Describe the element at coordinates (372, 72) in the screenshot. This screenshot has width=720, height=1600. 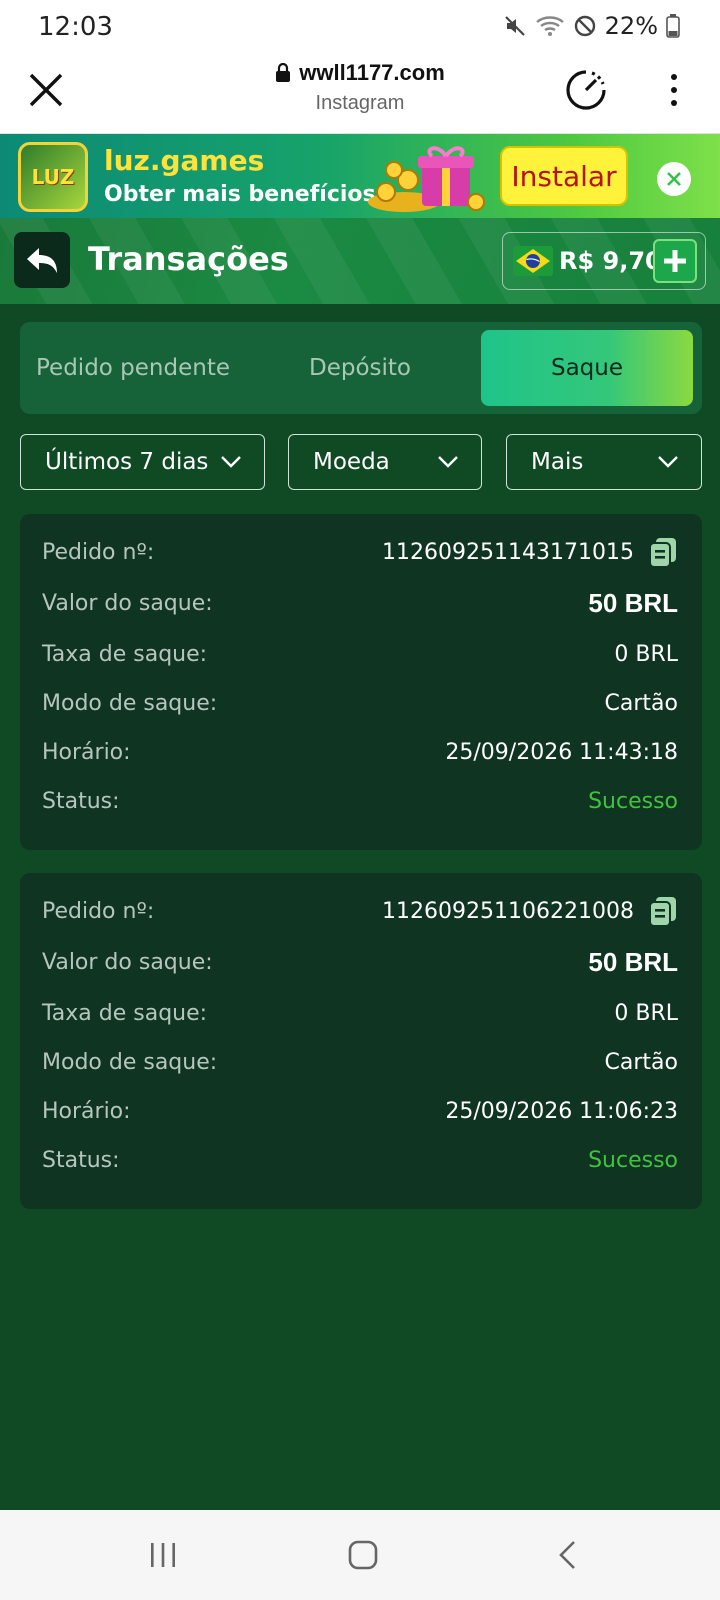
I see `url-text: wwll1177.com` at that location.